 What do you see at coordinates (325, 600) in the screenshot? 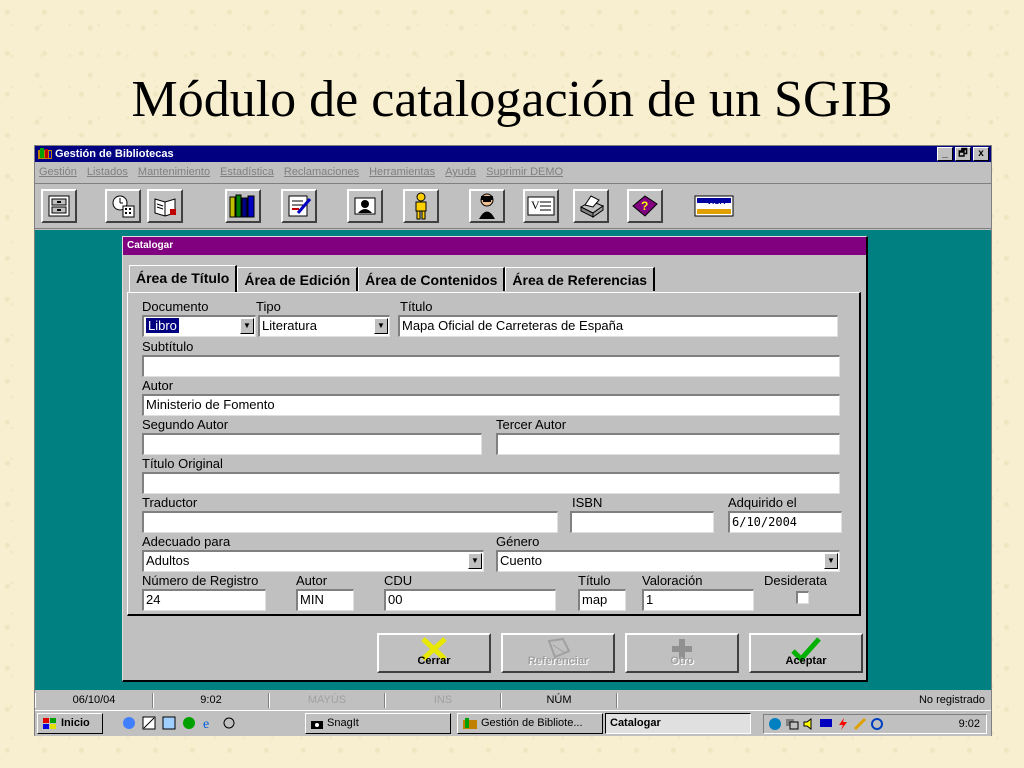
I see `autor-corto-field: MIN` at bounding box center [325, 600].